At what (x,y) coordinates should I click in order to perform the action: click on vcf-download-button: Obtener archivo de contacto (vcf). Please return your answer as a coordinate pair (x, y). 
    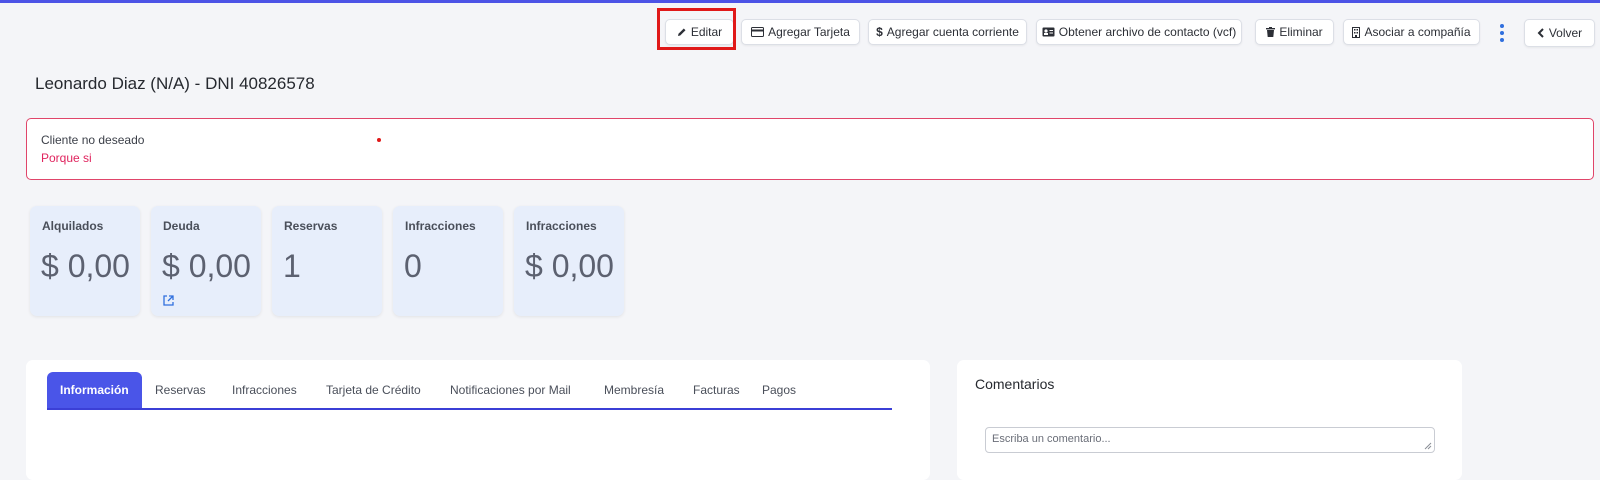
    Looking at the image, I should click on (1139, 32).